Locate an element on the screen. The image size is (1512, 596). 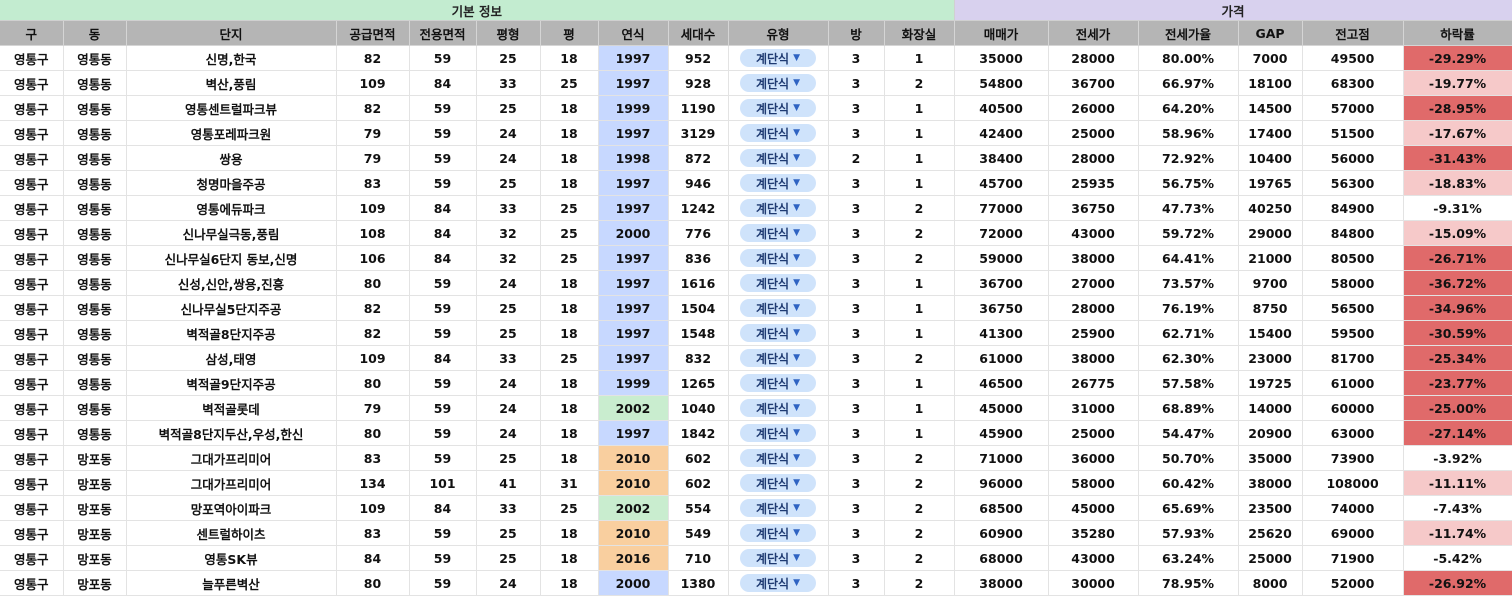
cell-supply-area: 79 is located at coordinates (373, 133).